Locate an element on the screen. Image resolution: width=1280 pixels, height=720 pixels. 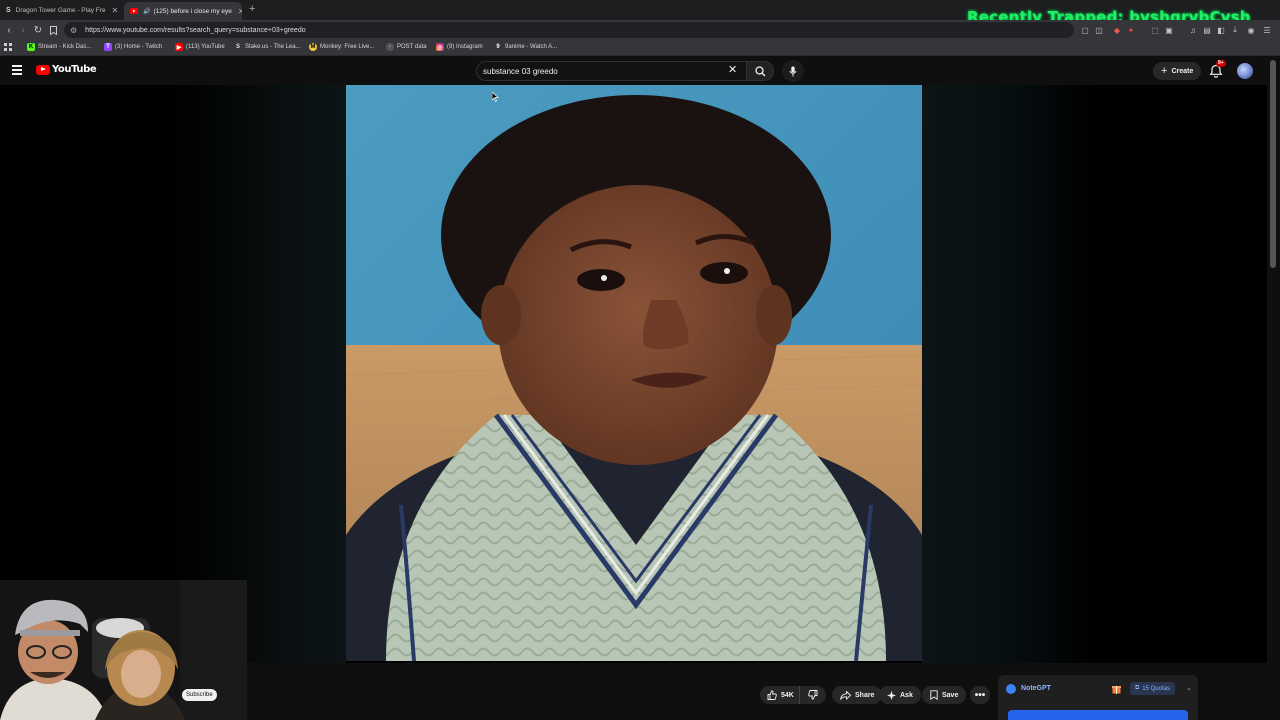
stake-favicon-icon: S is located at coordinates (8, 10).